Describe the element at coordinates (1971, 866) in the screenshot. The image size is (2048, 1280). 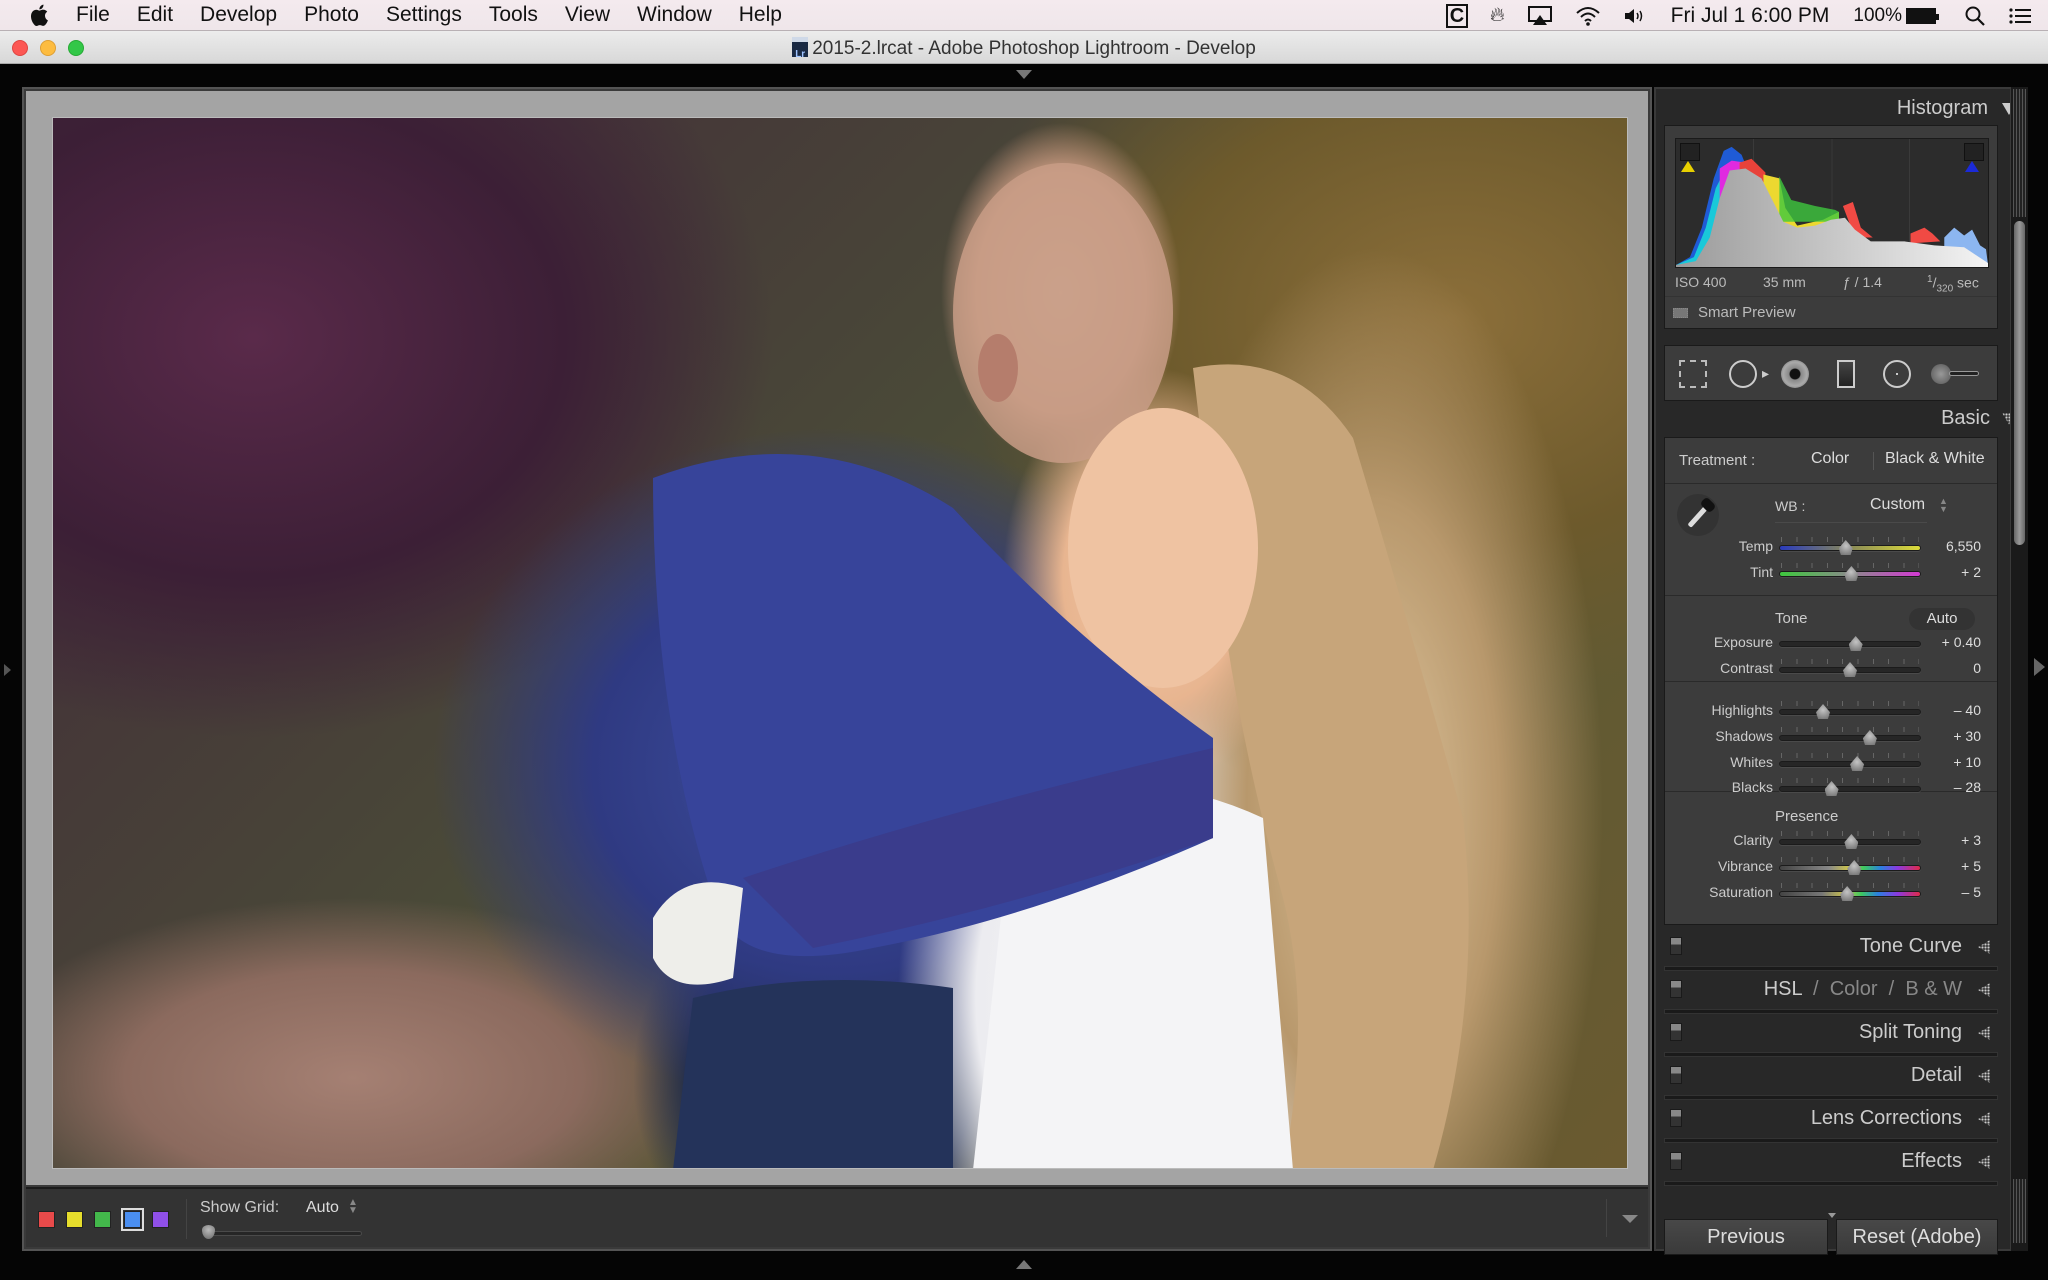
I see `slider-value: + 5` at that location.